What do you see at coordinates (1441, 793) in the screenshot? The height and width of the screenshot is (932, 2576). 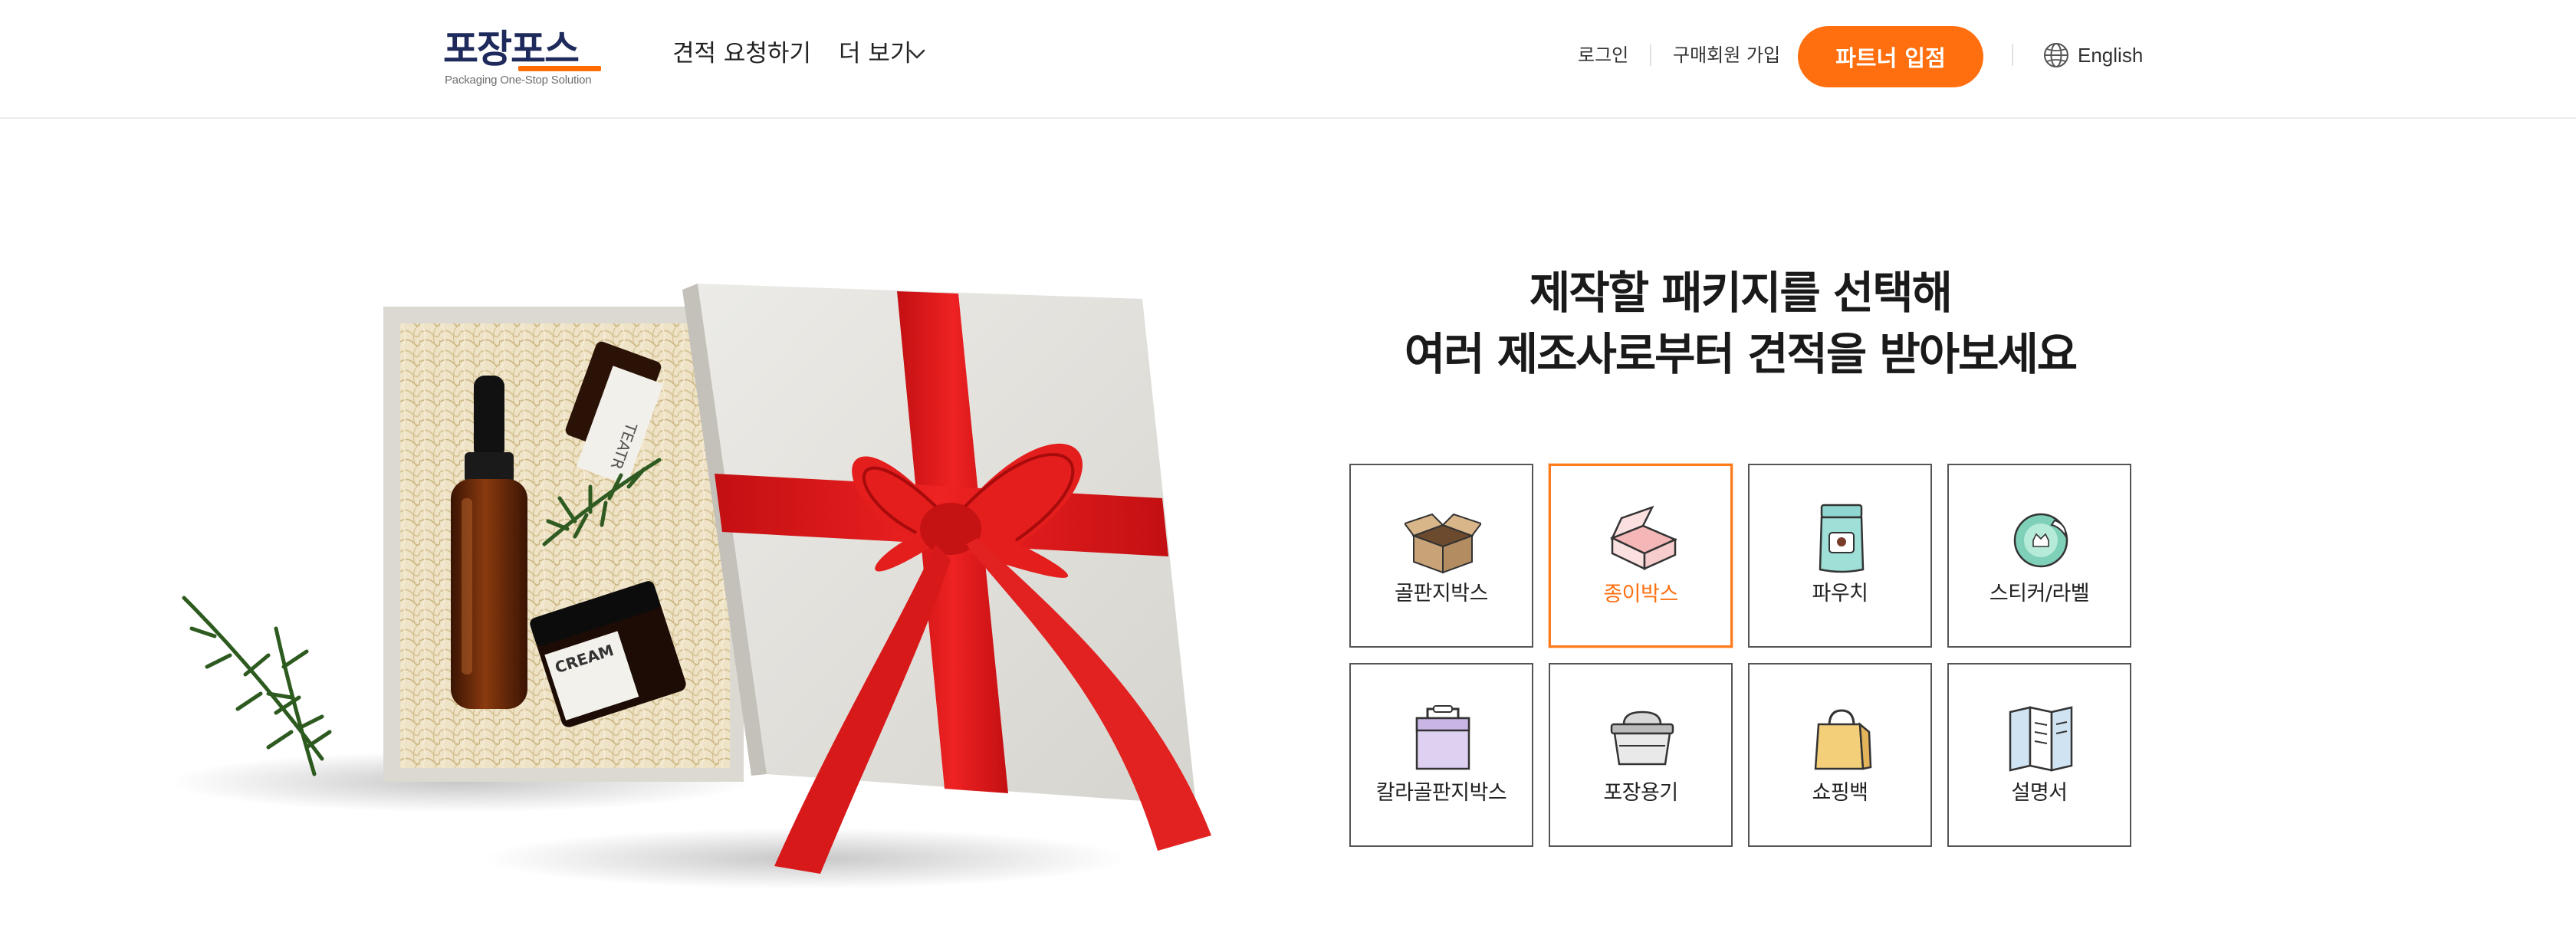 I see `category-label: 칼라골판지박스` at bounding box center [1441, 793].